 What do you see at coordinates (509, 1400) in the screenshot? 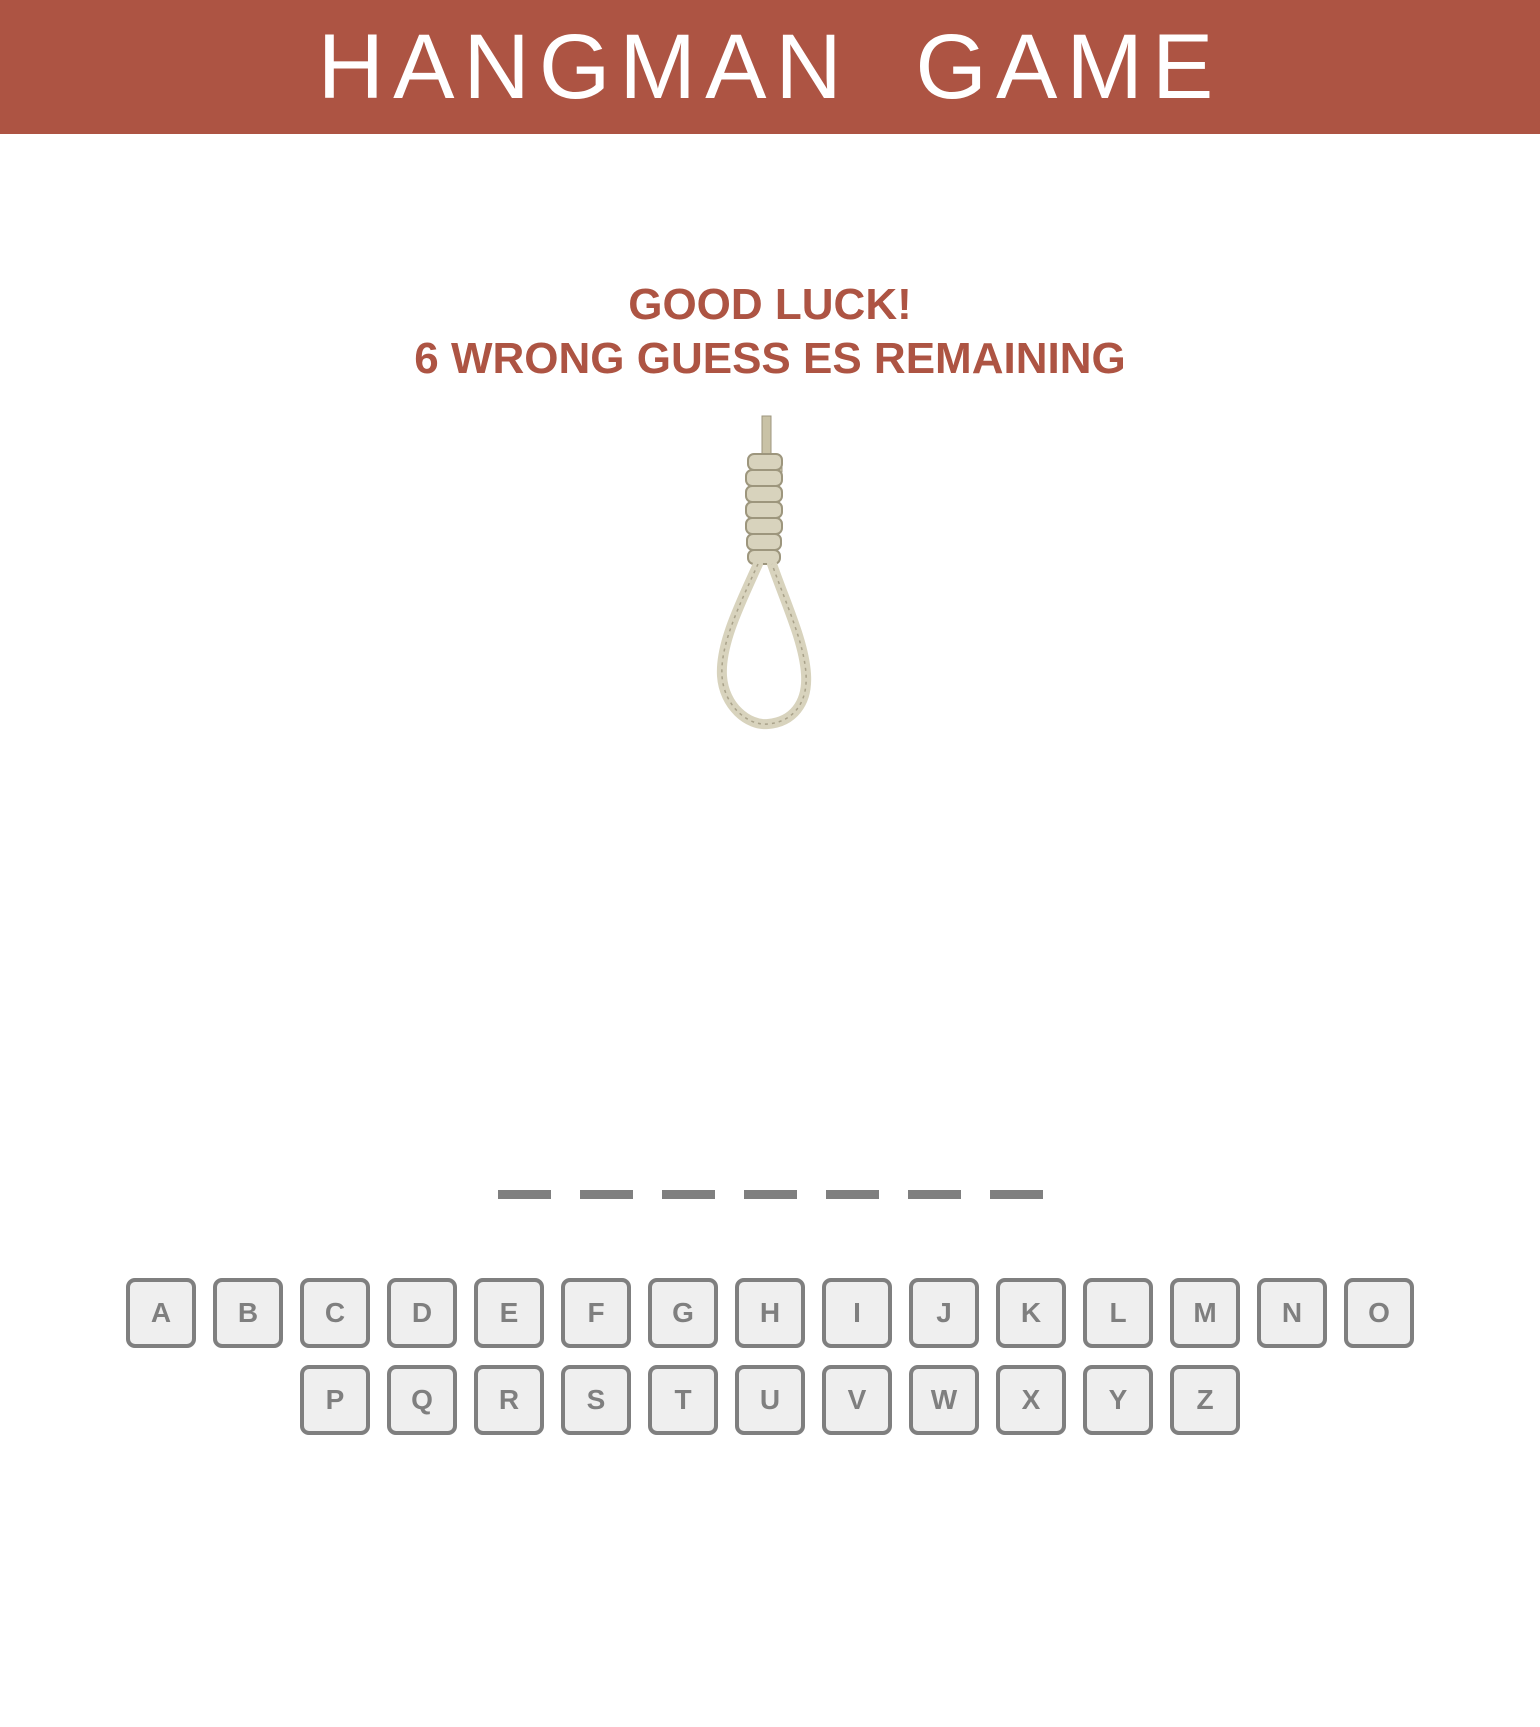
I see `letter-key-r: R` at bounding box center [509, 1400].